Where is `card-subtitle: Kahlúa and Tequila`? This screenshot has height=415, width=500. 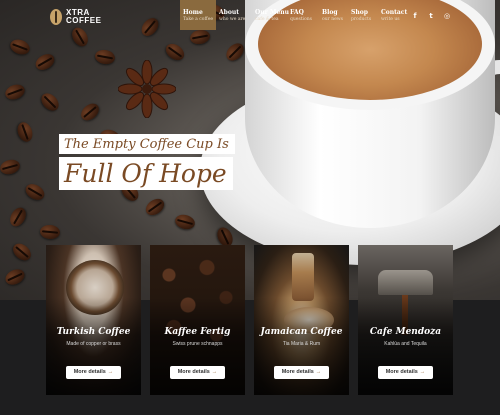 card-subtitle: Kahlúa and Tequila is located at coordinates (405, 344).